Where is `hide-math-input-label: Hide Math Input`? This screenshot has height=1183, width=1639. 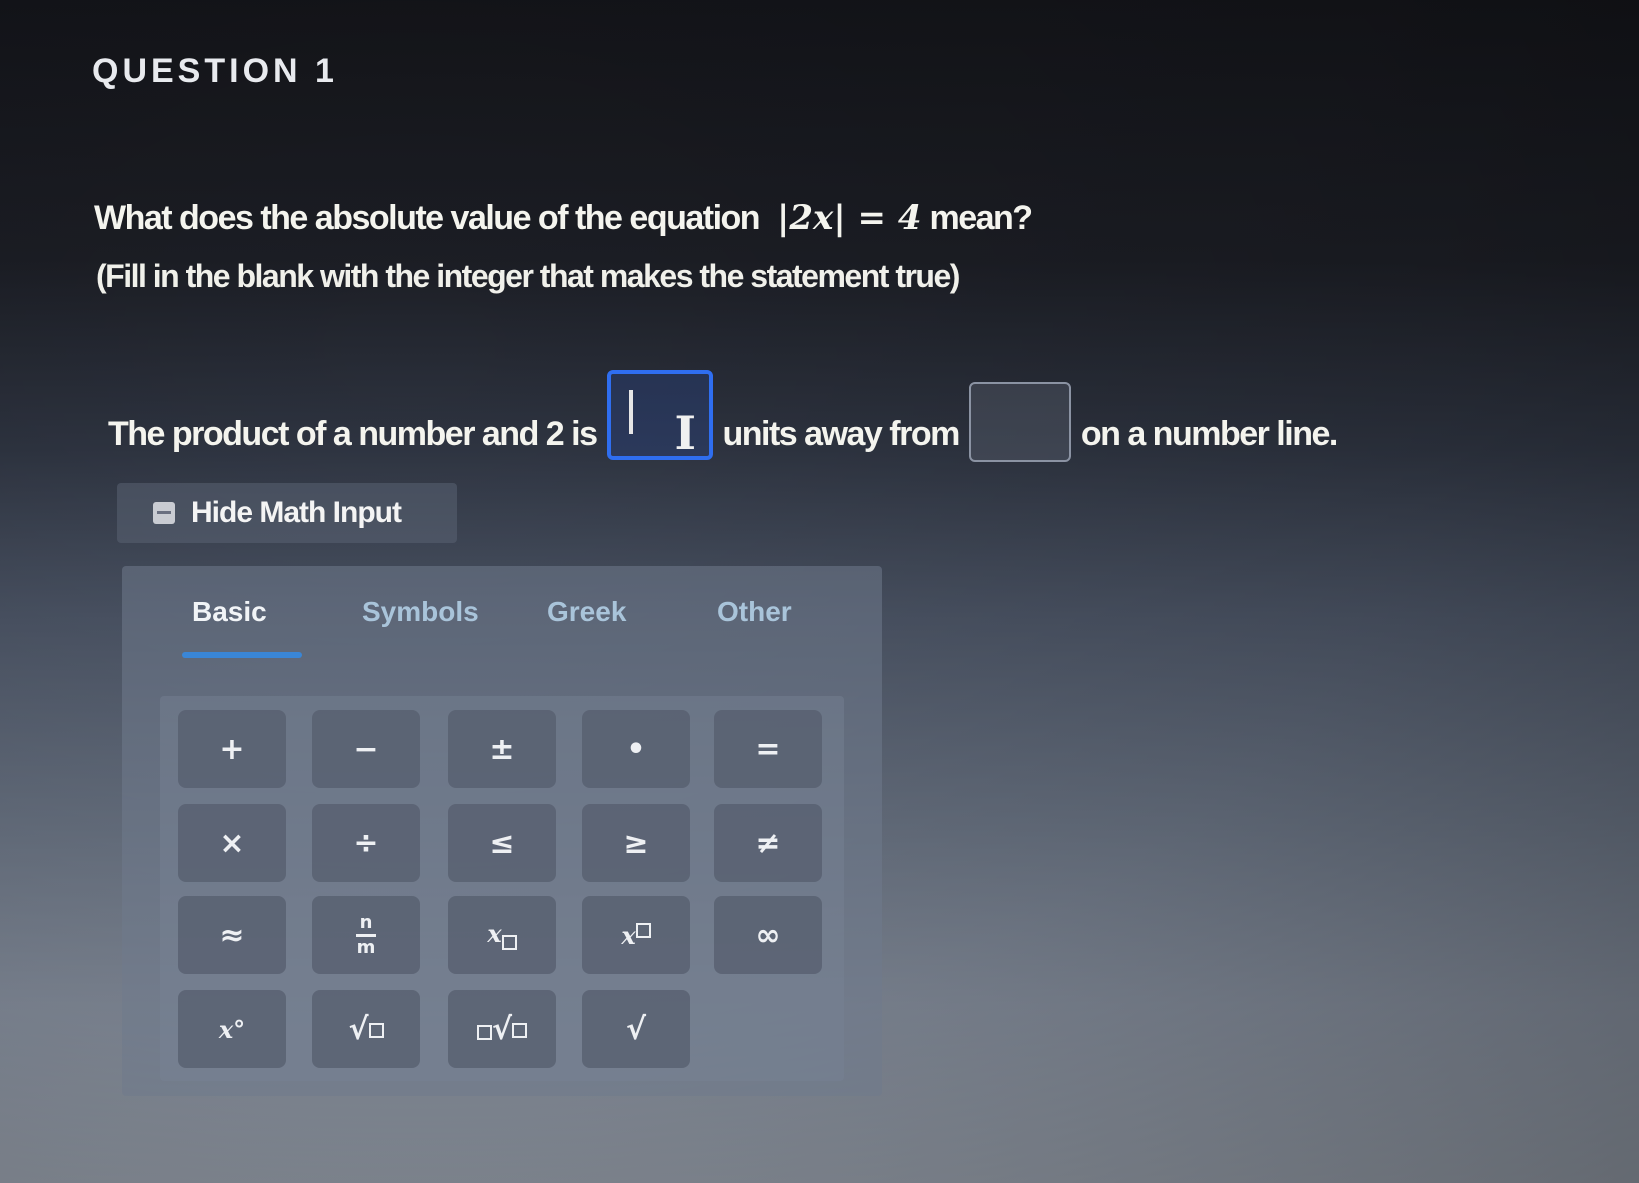
hide-math-input-label: Hide Math Input is located at coordinates (296, 512).